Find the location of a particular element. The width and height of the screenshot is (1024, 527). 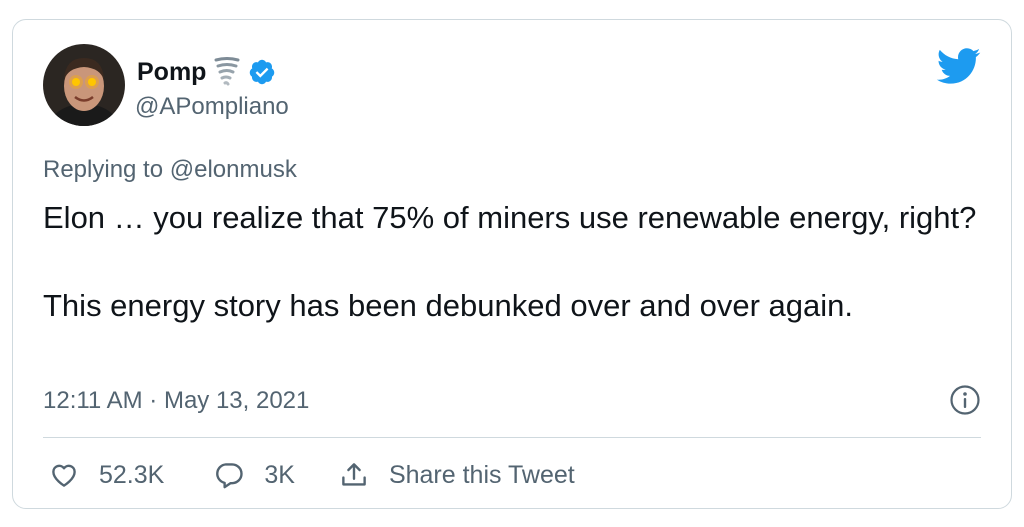

verified-badge-icon is located at coordinates (262, 72).